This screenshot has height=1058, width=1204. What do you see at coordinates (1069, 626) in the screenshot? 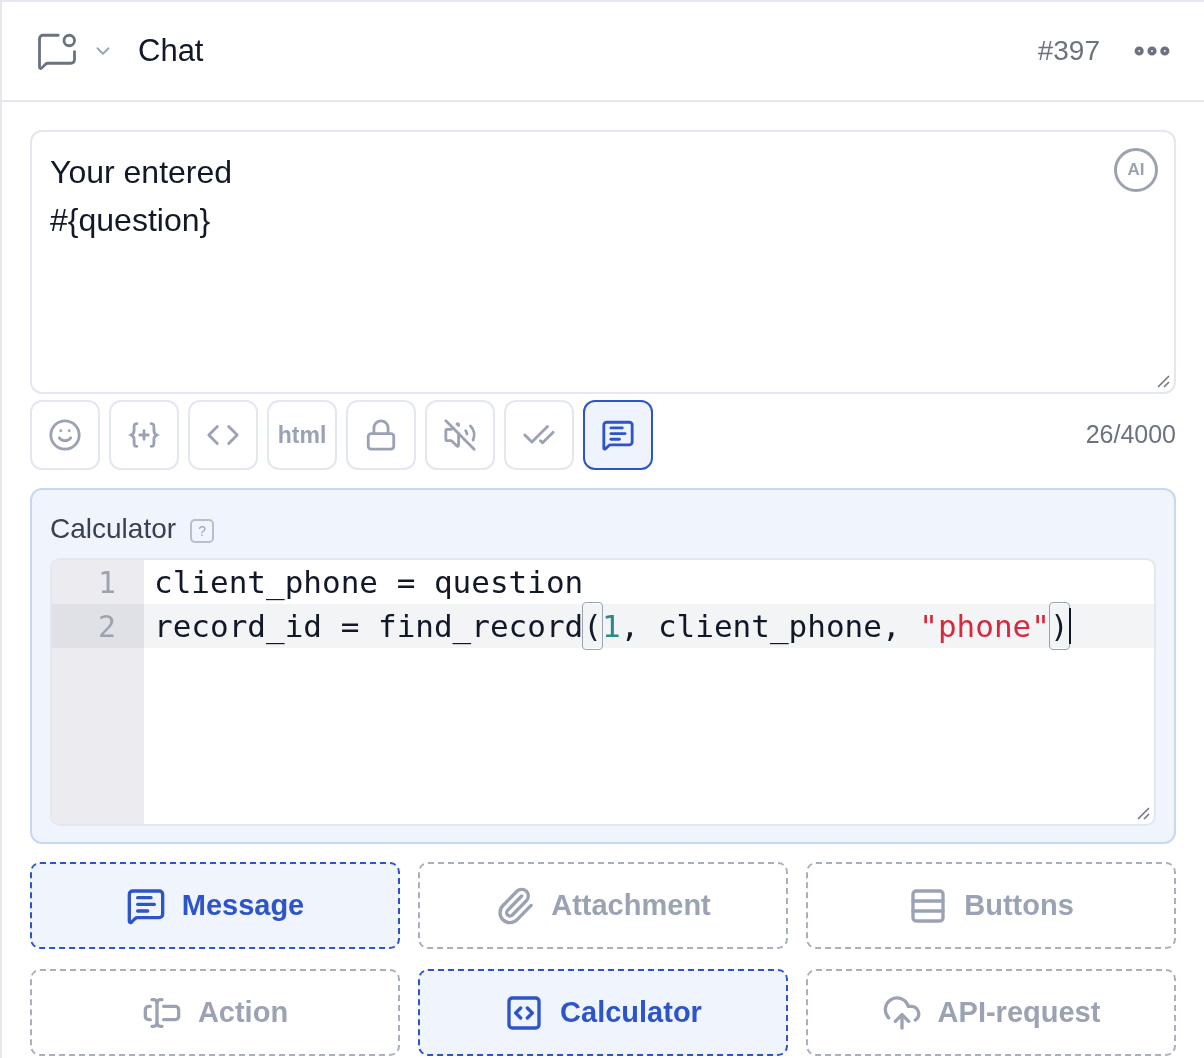
I see `text-cursor` at bounding box center [1069, 626].